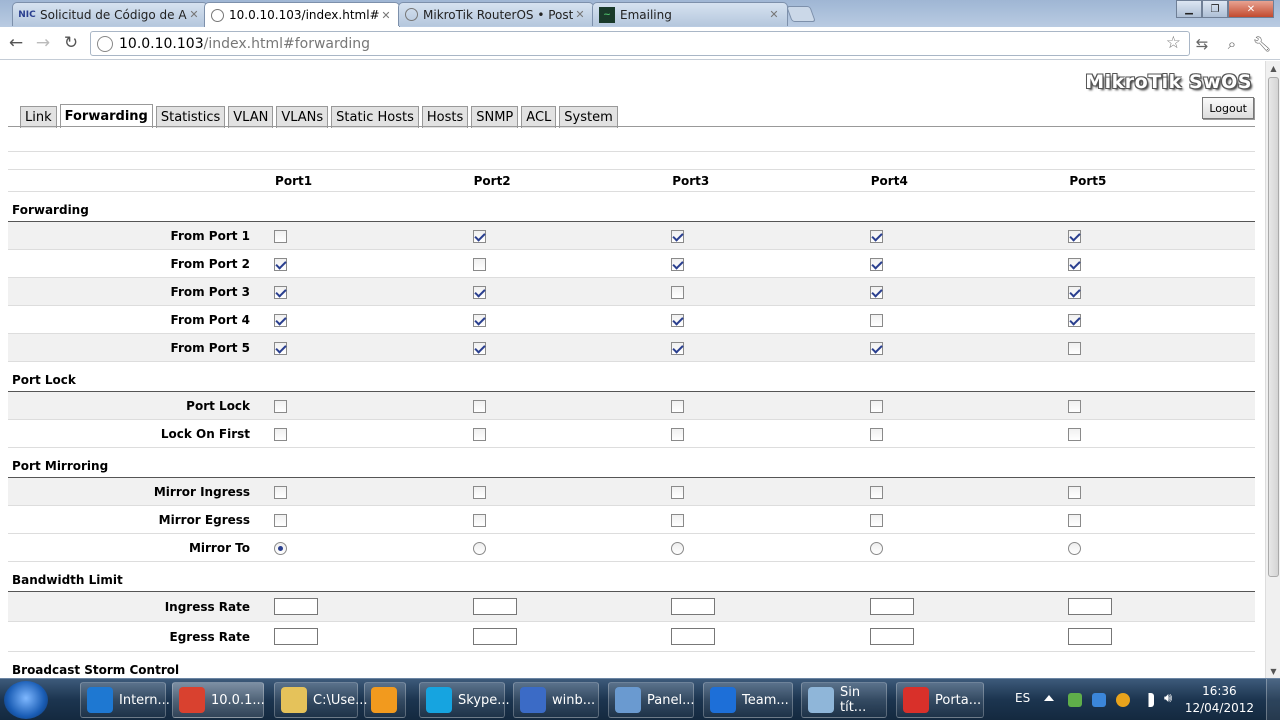 Image resolution: width=1280 pixels, height=720 pixels. Describe the element at coordinates (38, 117) in the screenshot. I see `tab-link: Link` at that location.